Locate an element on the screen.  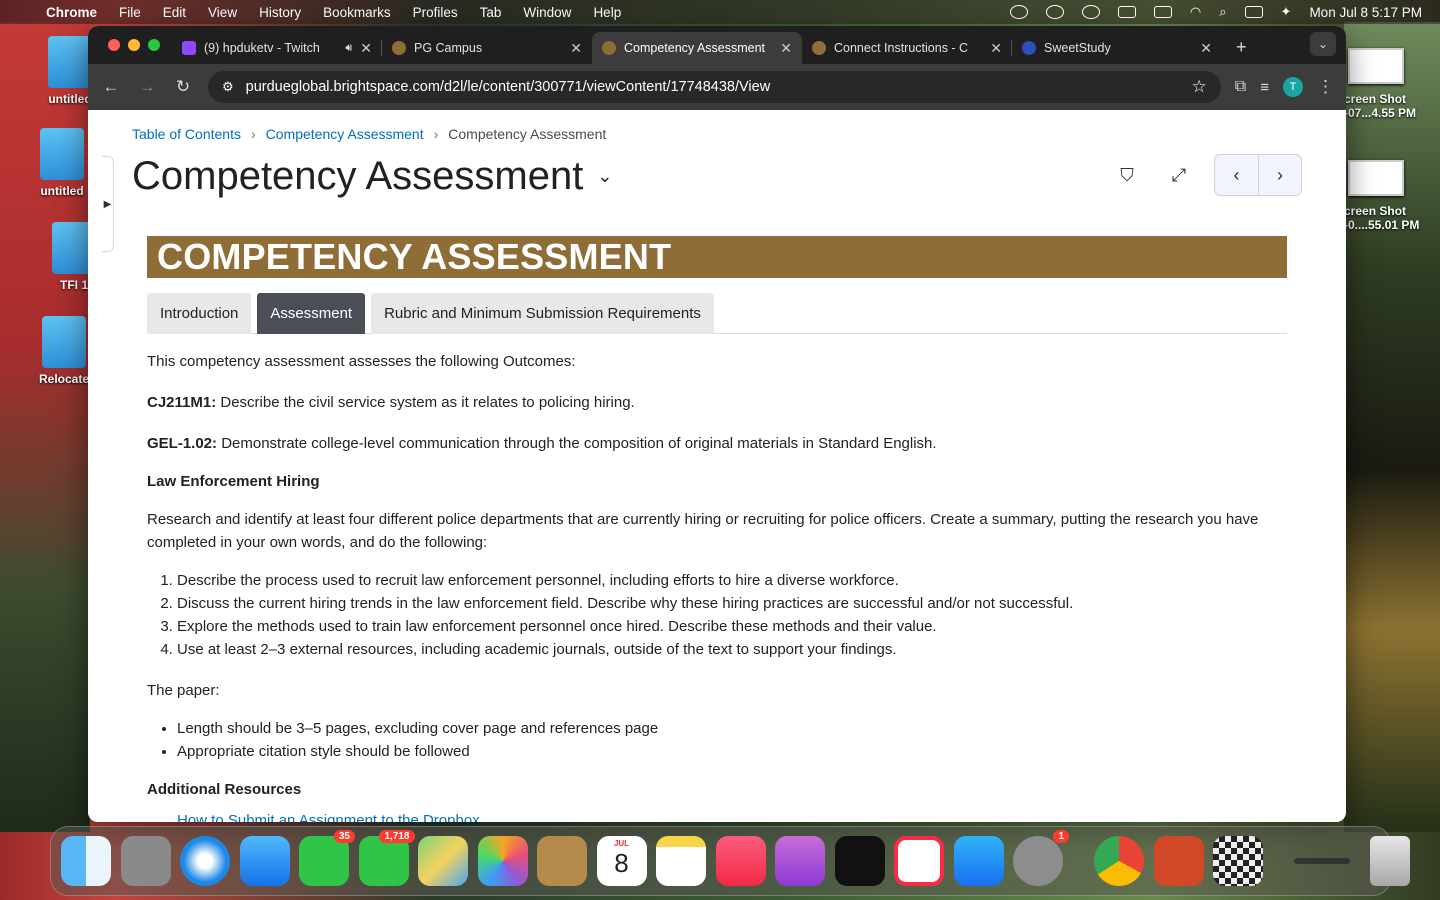
tab-sweetstudy: SweetStudy ✕ is located at coordinates (1117, 48).